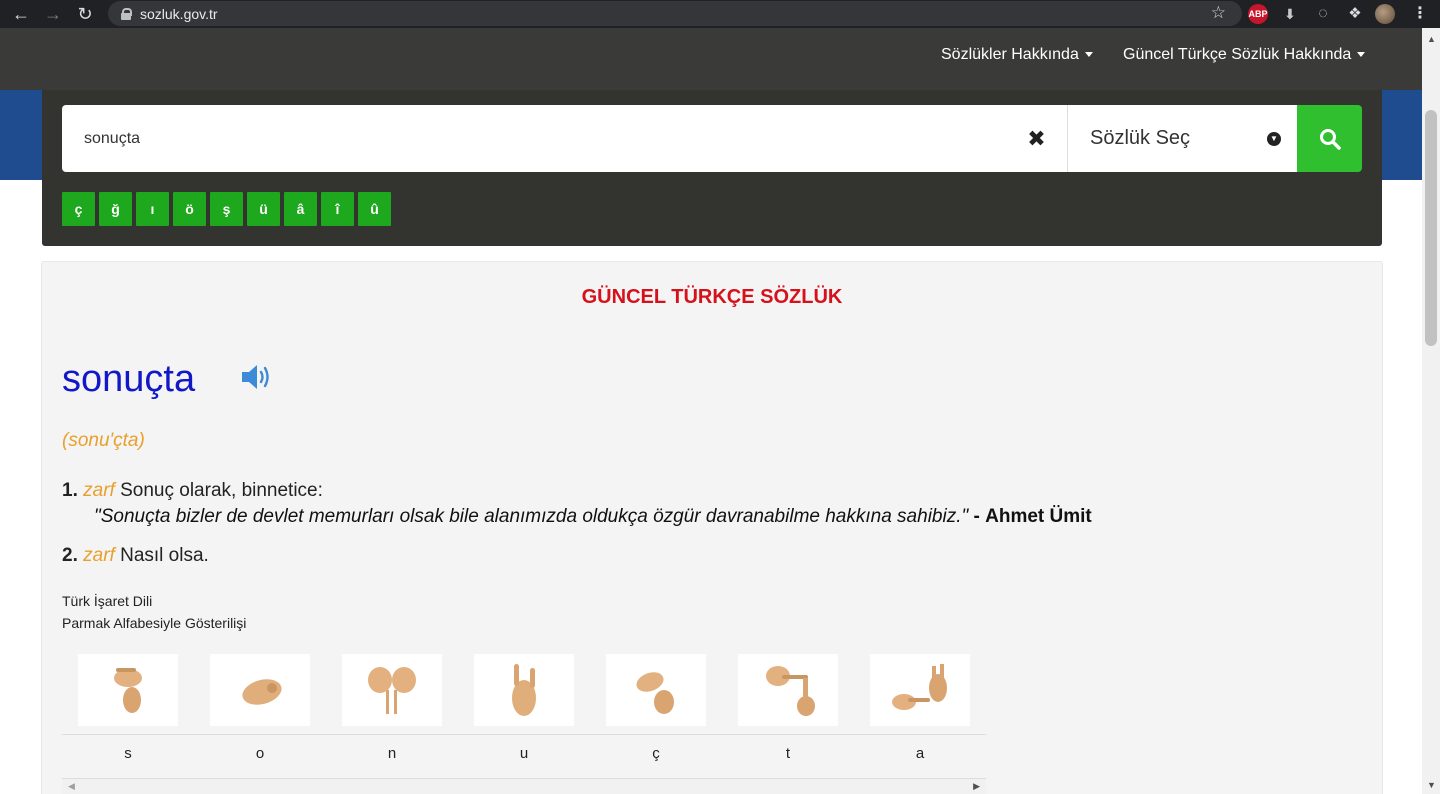 The height and width of the screenshot is (794, 1440). What do you see at coordinates (107, 601) in the screenshot?
I see `sign-language-title: Türk İşaret Dili` at bounding box center [107, 601].